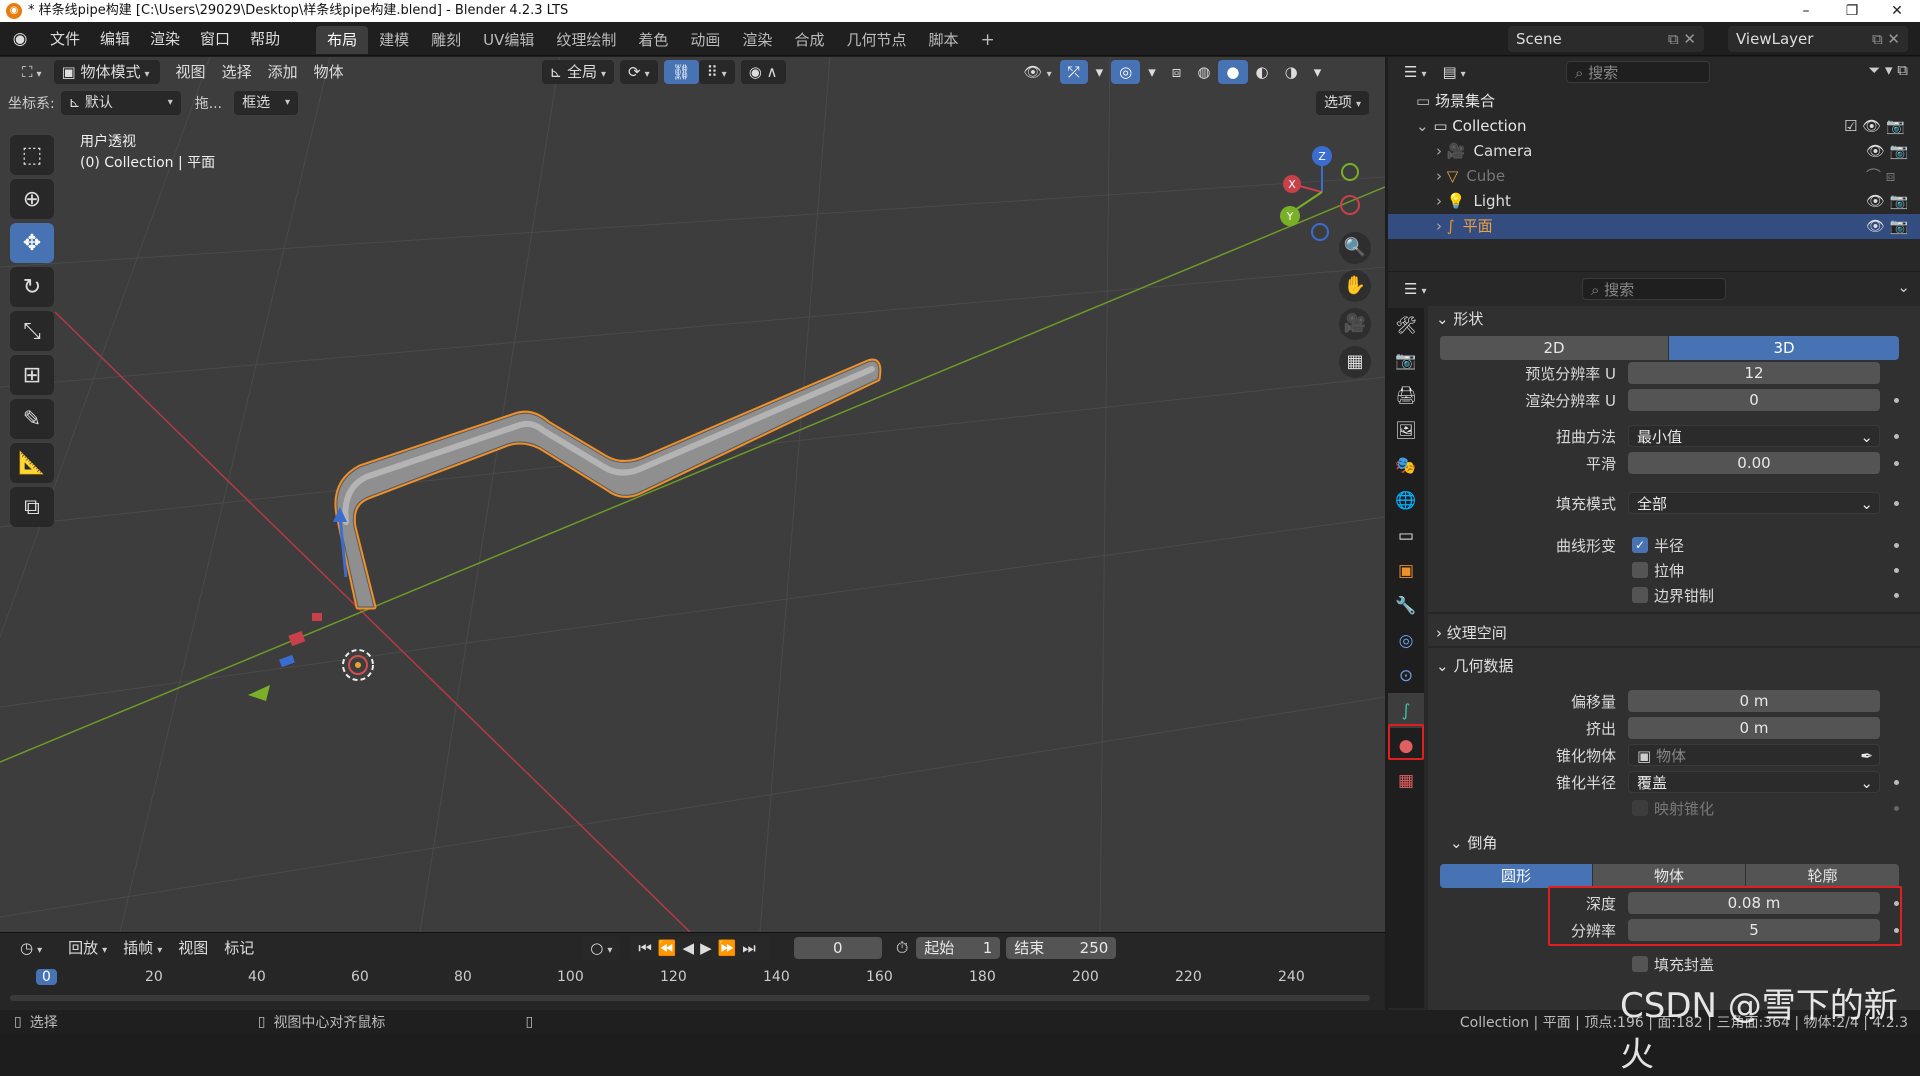 The height and width of the screenshot is (1076, 1920). What do you see at coordinates (1471, 633) in the screenshot?
I see `texture-space-panel-header: › 纹理空间` at bounding box center [1471, 633].